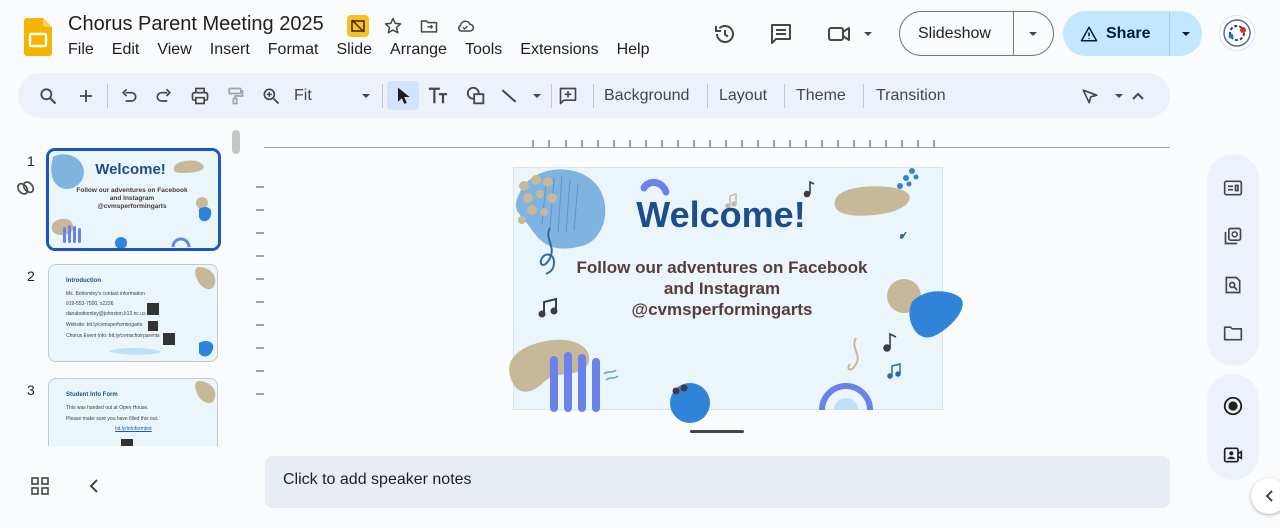 This screenshot has height=528, width=1280. What do you see at coordinates (509, 95) in the screenshot?
I see `line-icon` at bounding box center [509, 95].